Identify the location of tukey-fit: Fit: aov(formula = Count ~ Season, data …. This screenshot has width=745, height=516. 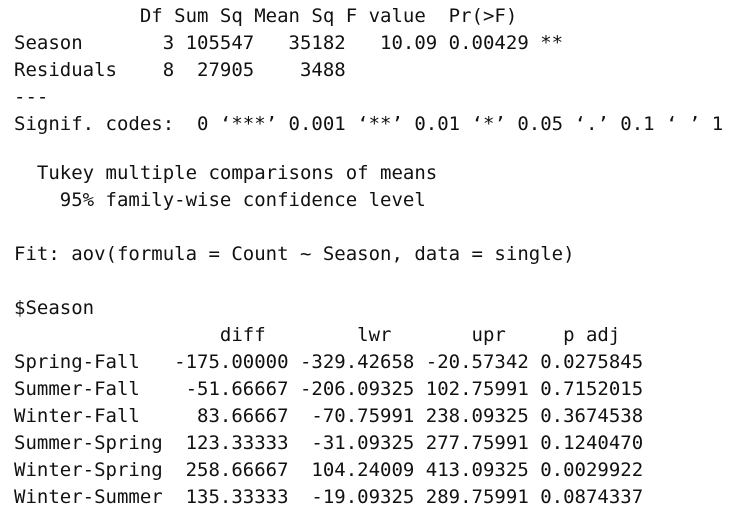
(294, 254).